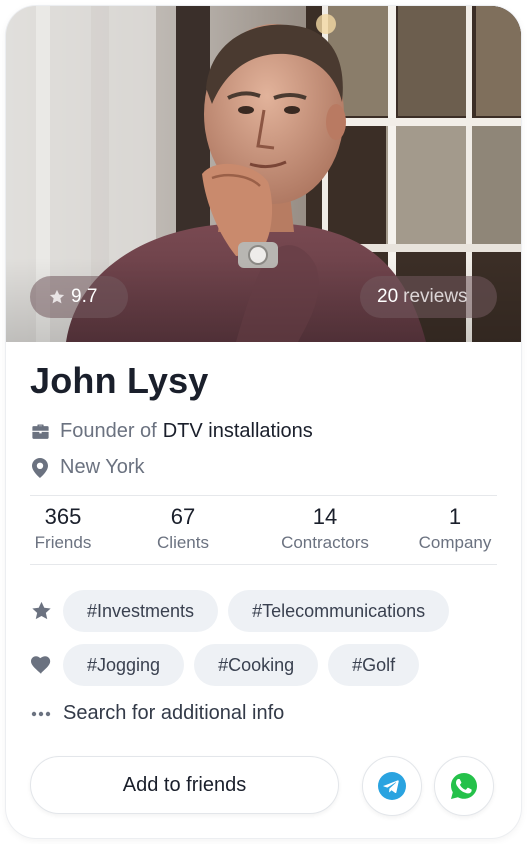 Image resolution: width=527 pixels, height=844 pixels. I want to click on profile-name: John Lysy, so click(119, 380).